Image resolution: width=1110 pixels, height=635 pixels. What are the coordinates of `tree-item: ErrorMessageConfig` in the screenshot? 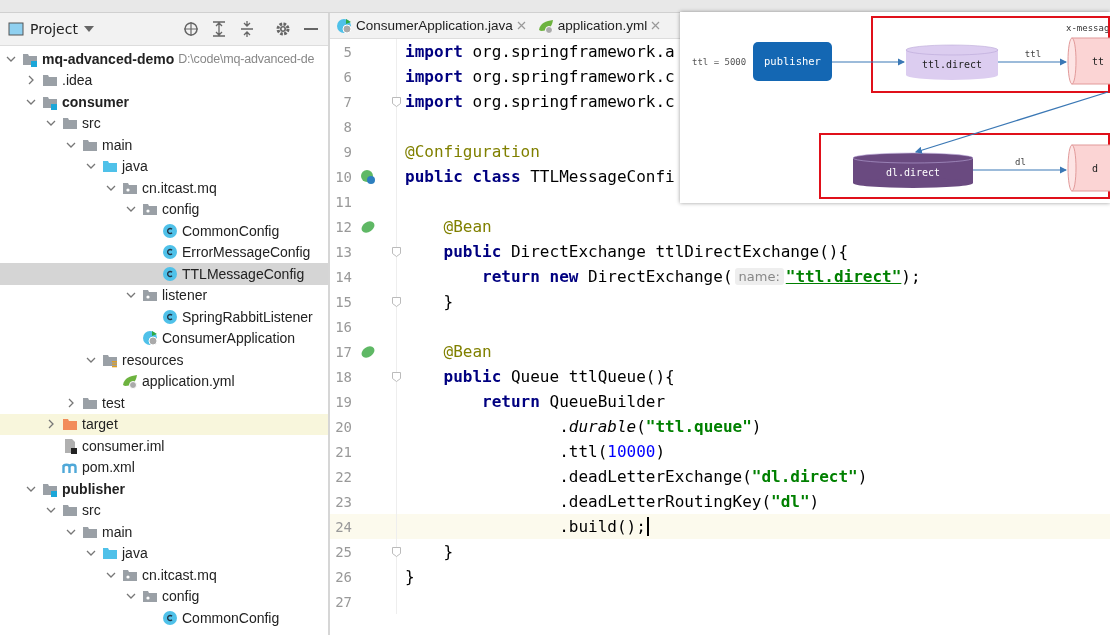 It's located at (164, 252).